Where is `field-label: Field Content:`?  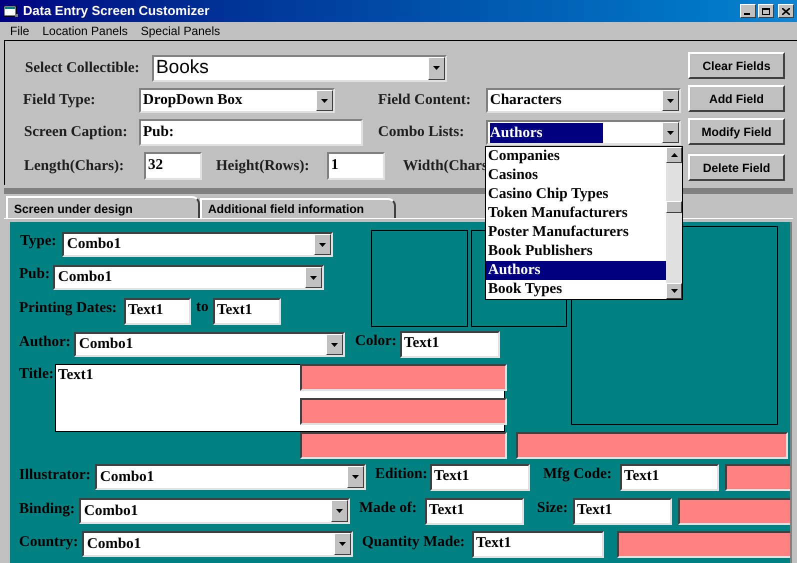
field-label: Field Content: is located at coordinates (425, 100).